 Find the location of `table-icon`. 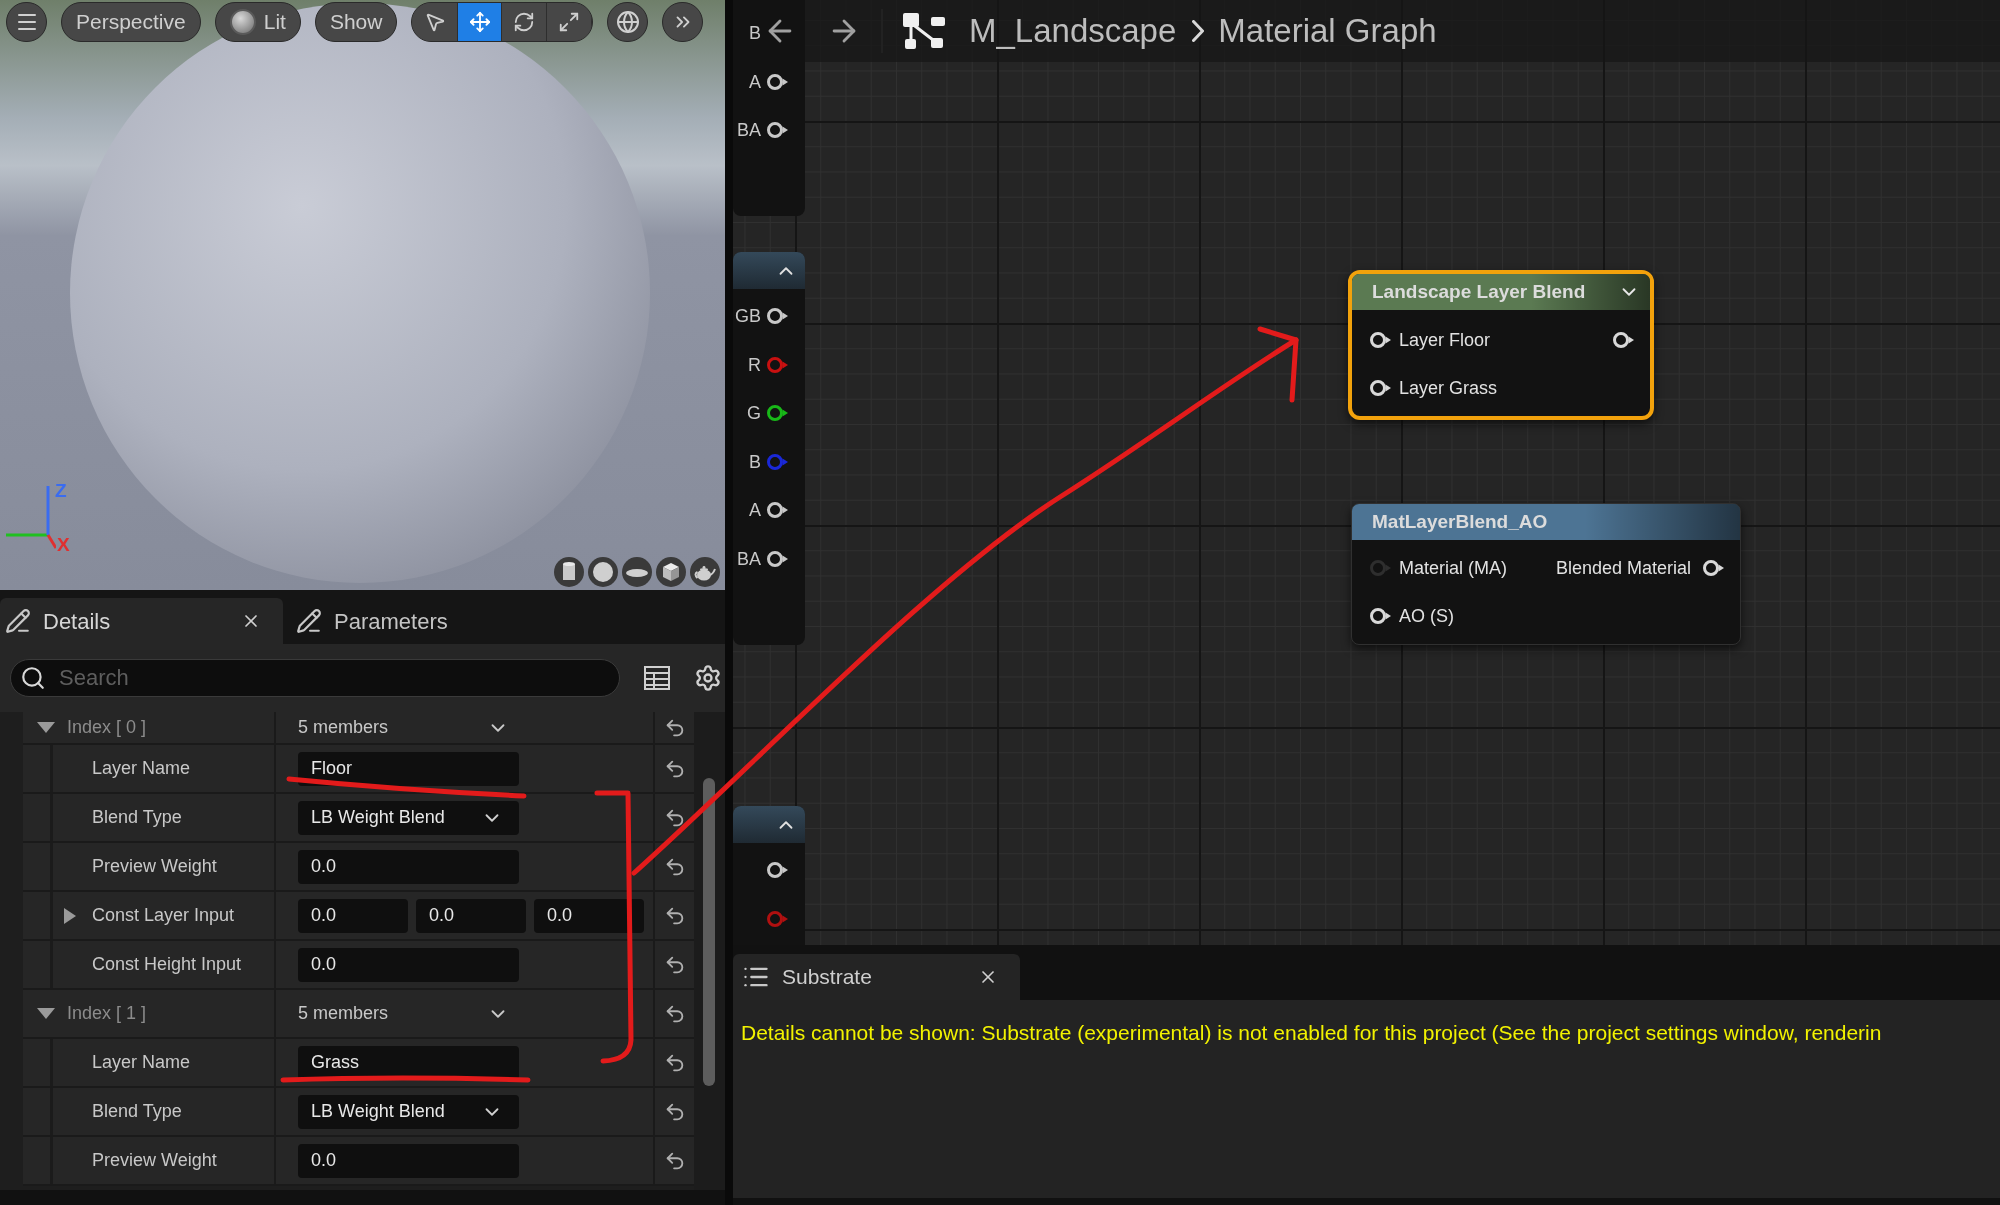

table-icon is located at coordinates (657, 678).